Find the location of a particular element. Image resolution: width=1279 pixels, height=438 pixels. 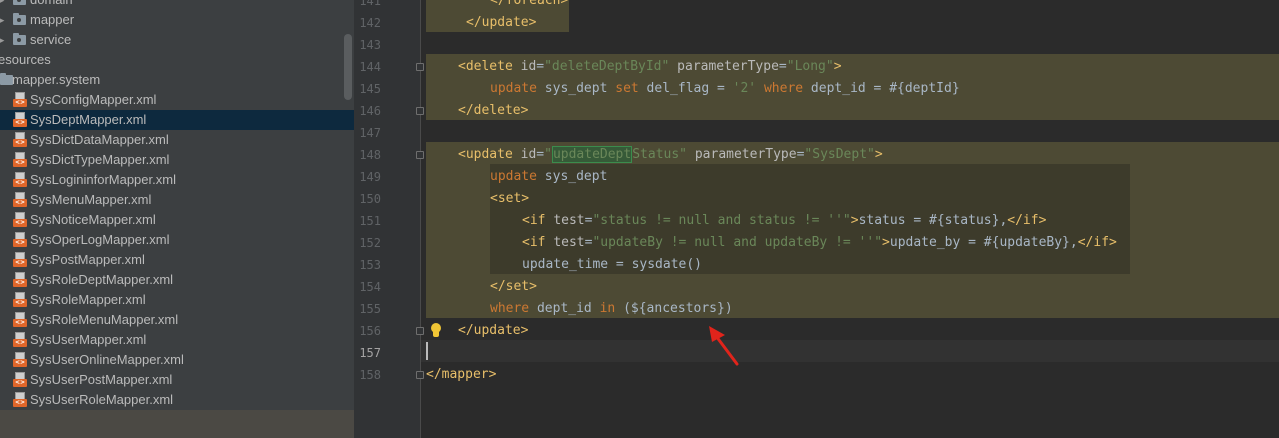

code-token: </foreach> is located at coordinates (529, 4).